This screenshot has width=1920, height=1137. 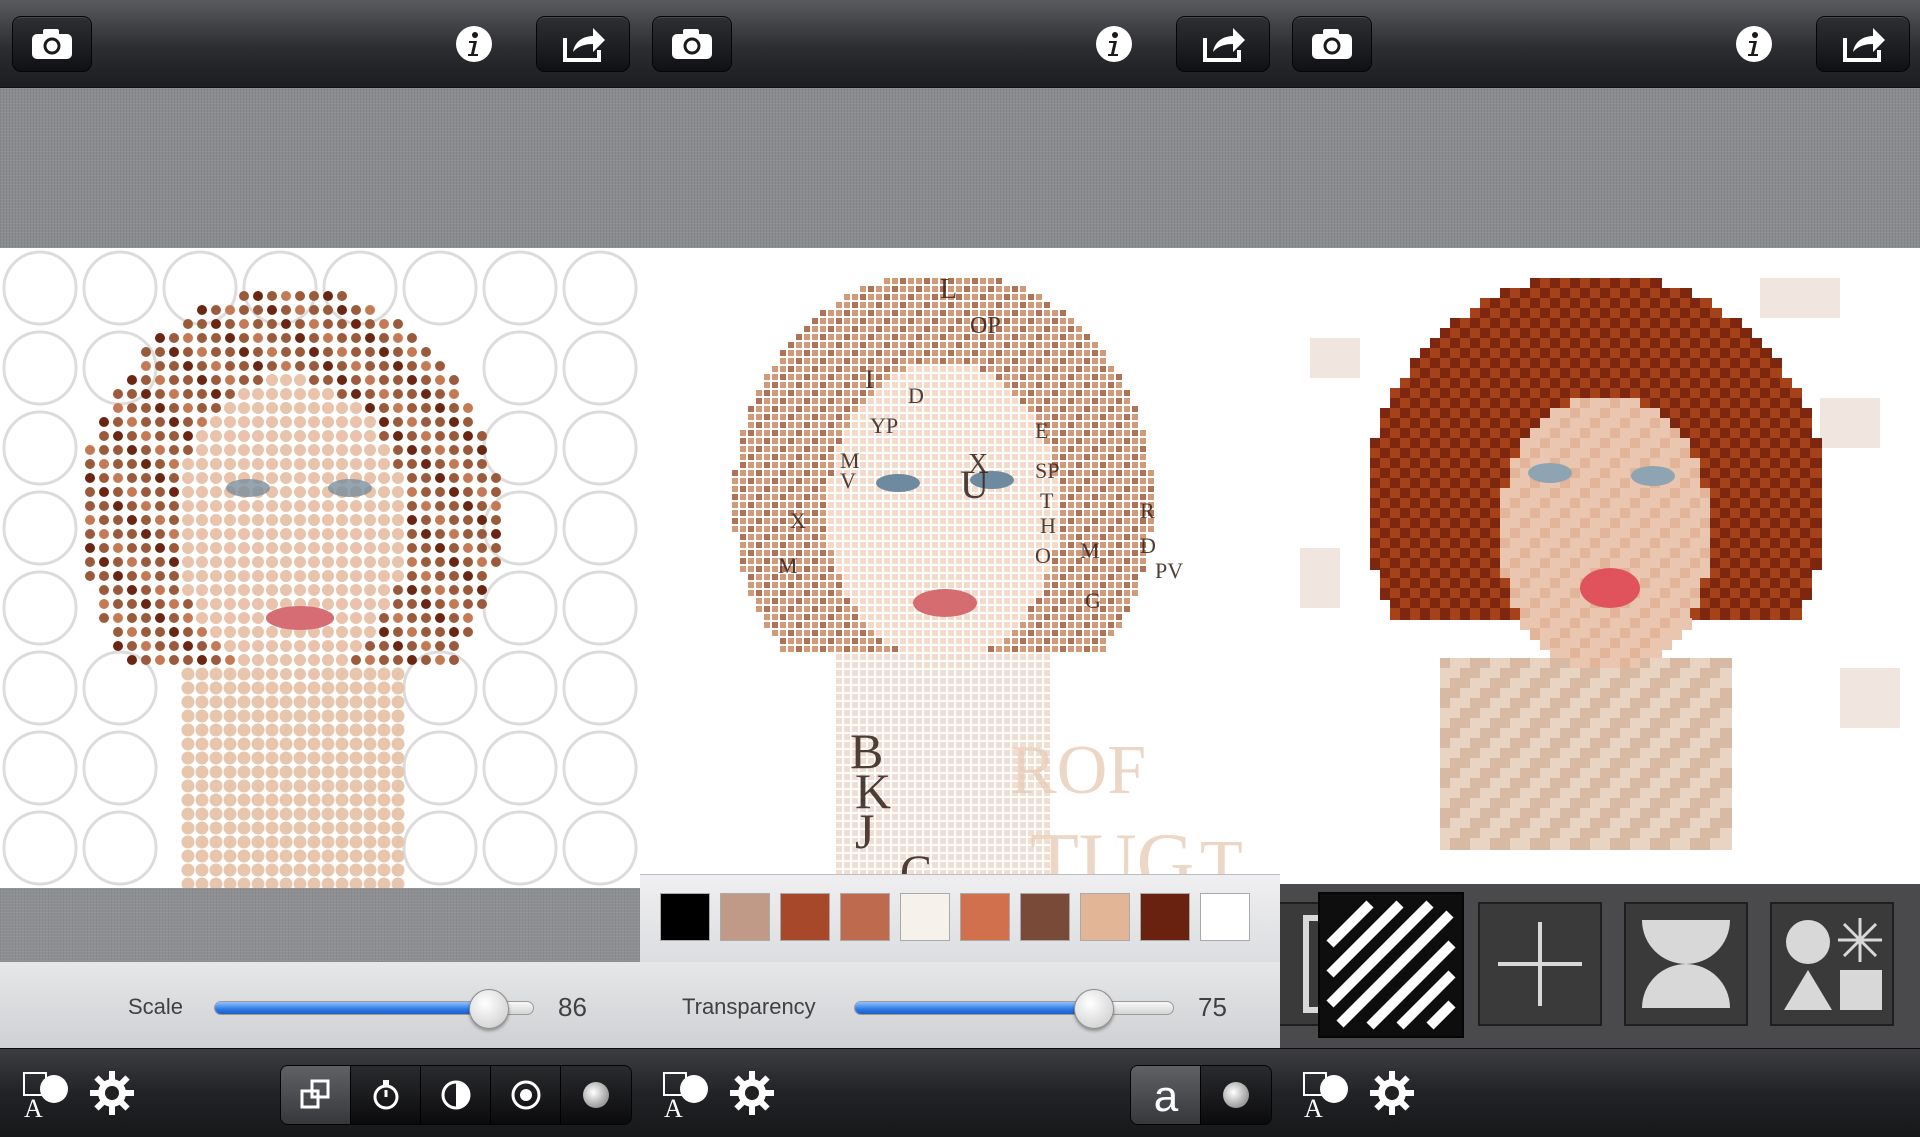 I want to click on mode-contrast, so click(x=456, y=1095).